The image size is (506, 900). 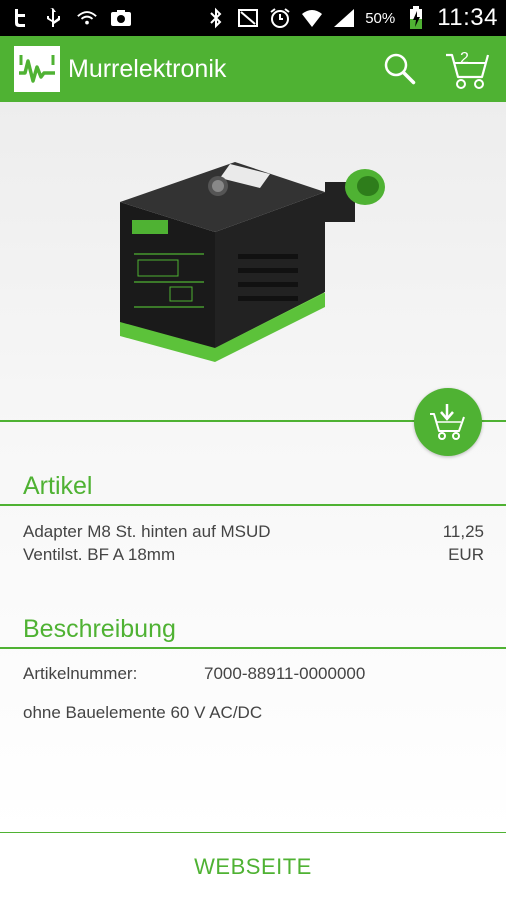 I want to click on description-section-divider, so click(x=253, y=648).